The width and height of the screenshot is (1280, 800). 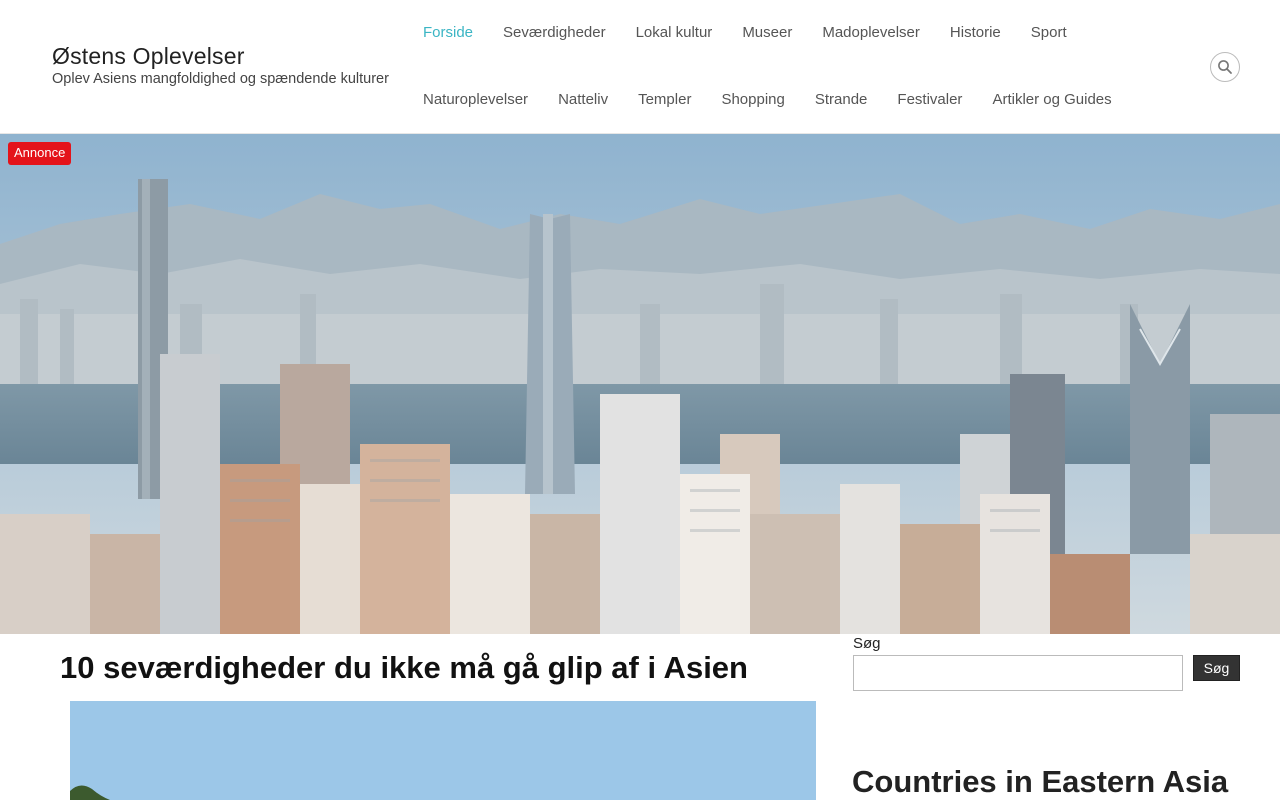 What do you see at coordinates (929, 100) in the screenshot?
I see `nav-item-festivaler: Festivaler` at bounding box center [929, 100].